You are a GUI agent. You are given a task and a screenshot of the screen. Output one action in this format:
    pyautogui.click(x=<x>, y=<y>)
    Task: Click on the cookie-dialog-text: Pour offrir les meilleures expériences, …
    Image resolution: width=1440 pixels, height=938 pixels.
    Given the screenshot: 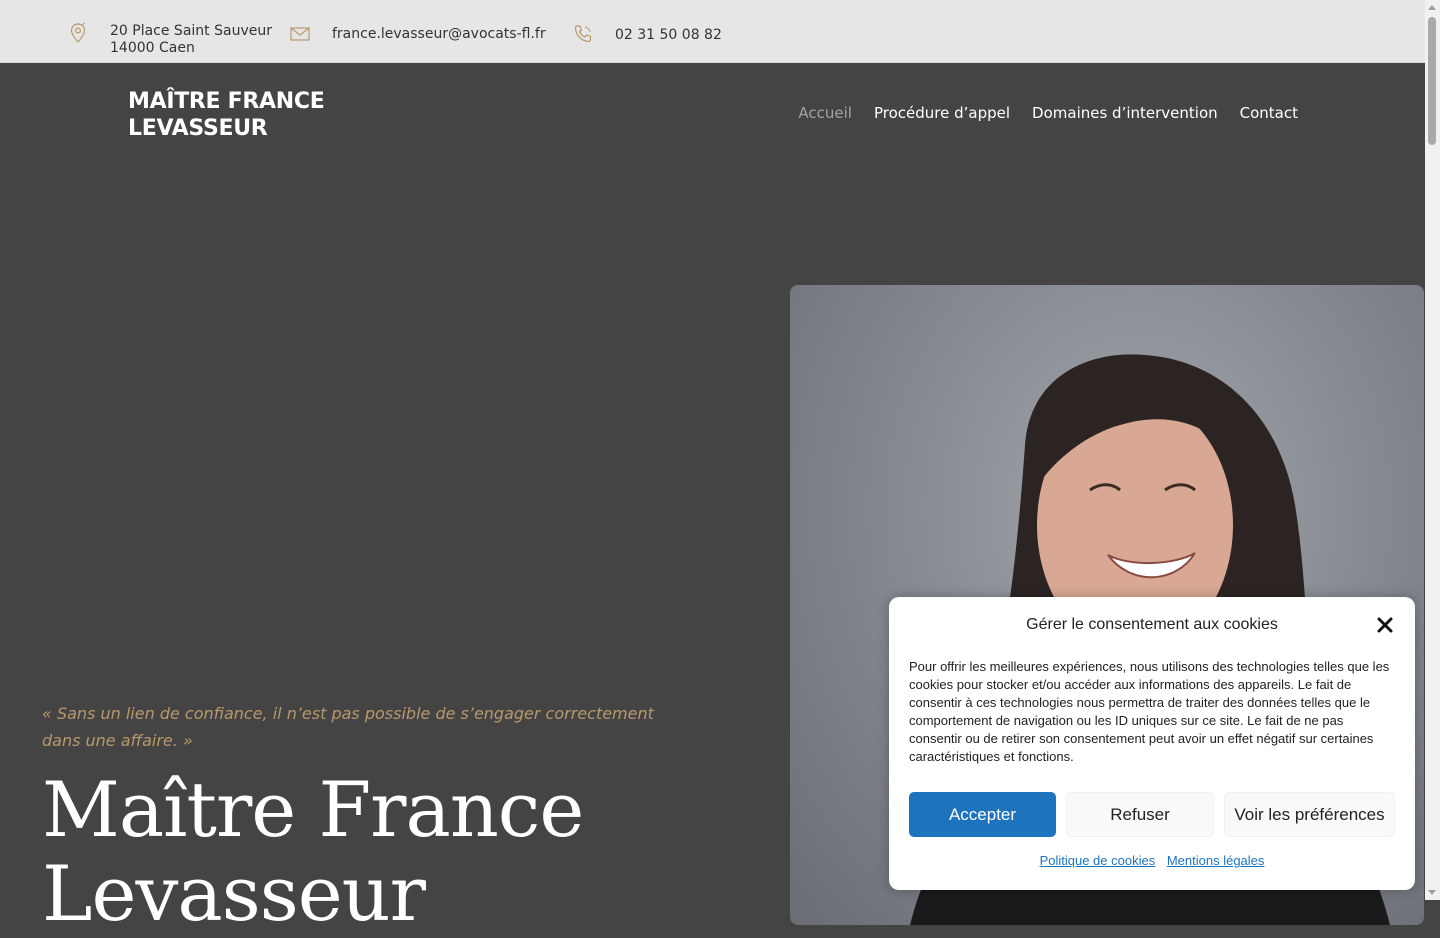 What is the action you would take?
    pyautogui.click(x=1149, y=711)
    